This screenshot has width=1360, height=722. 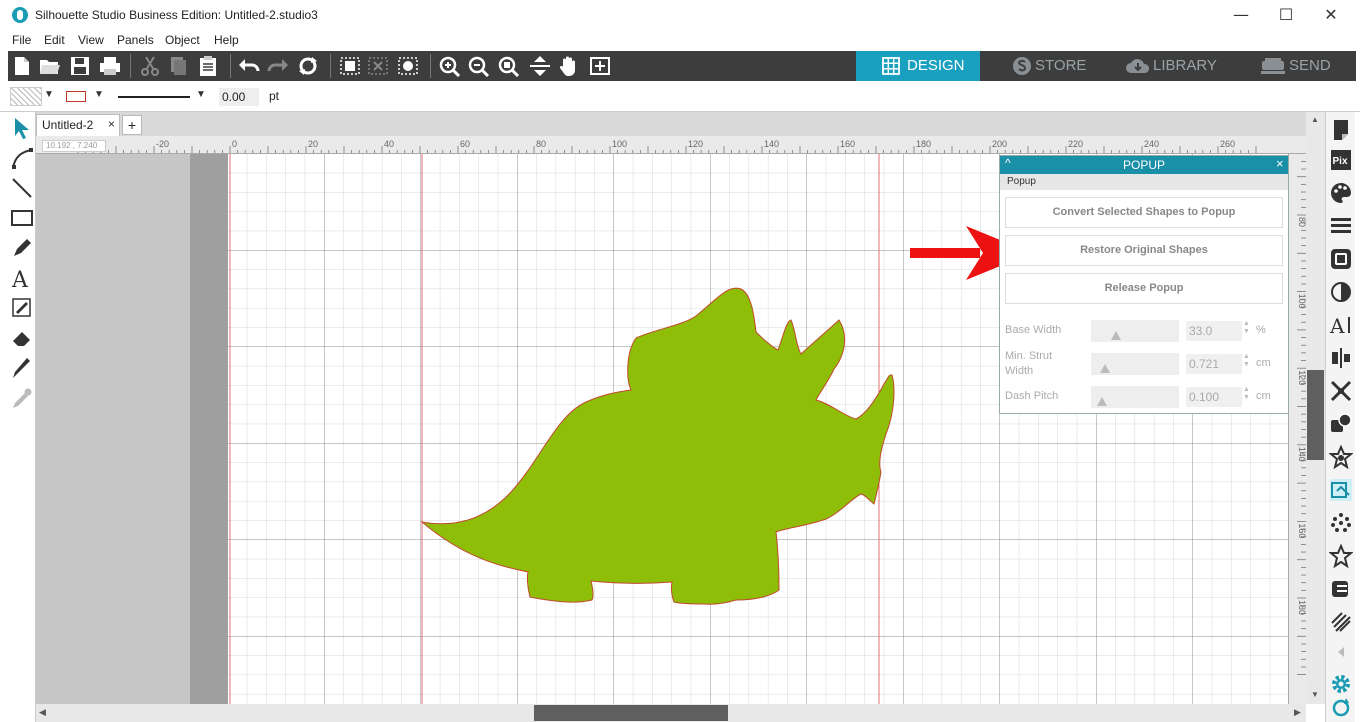 I want to click on panel-collapse-icon, so click(x=1341, y=652).